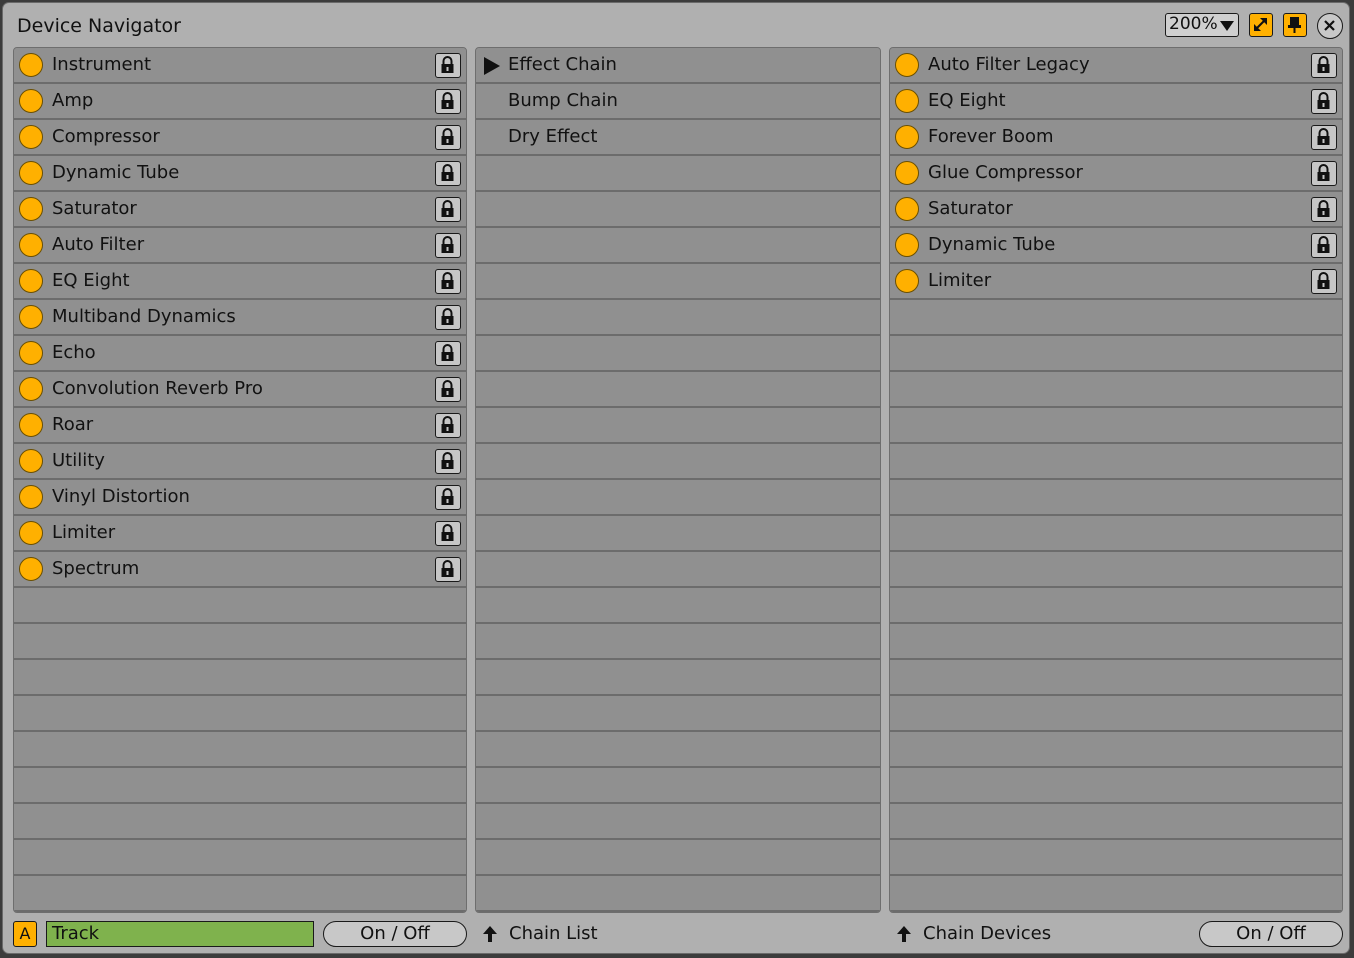  I want to click on chain-device-item: Limiter, so click(1116, 282).